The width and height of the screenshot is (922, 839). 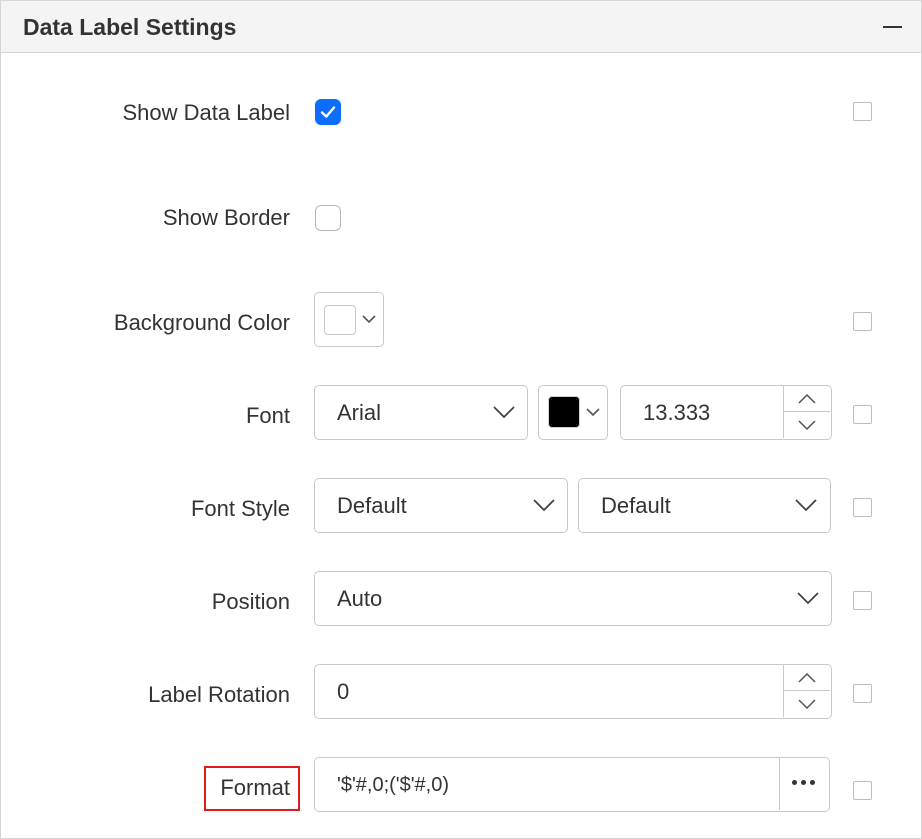 What do you see at coordinates (892, 27) in the screenshot?
I see `collapse-icon` at bounding box center [892, 27].